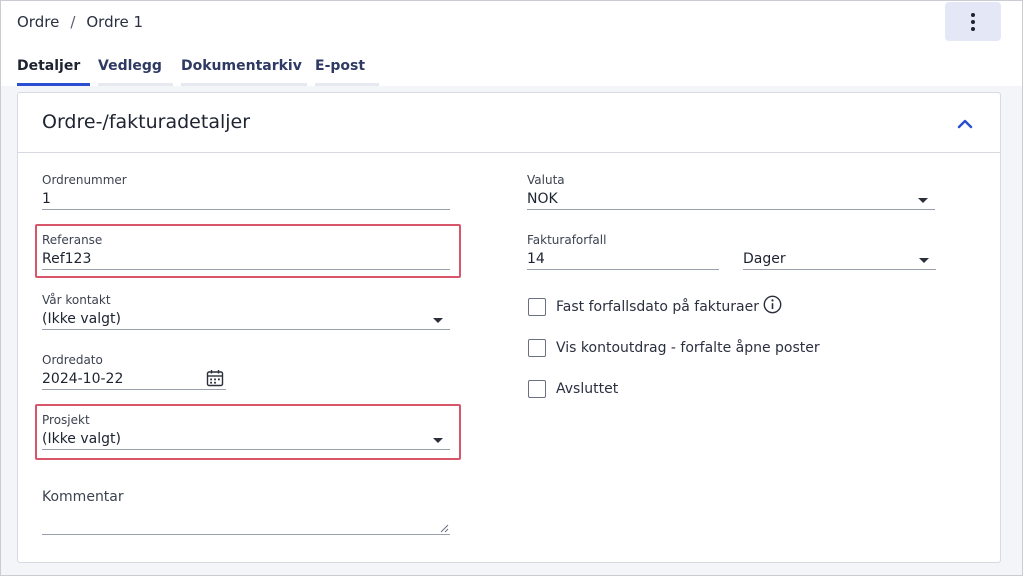 The width and height of the screenshot is (1023, 576). I want to click on tab-bar: Detaljer Vedlegg Dokumentarkiv E-post, so click(202, 71).